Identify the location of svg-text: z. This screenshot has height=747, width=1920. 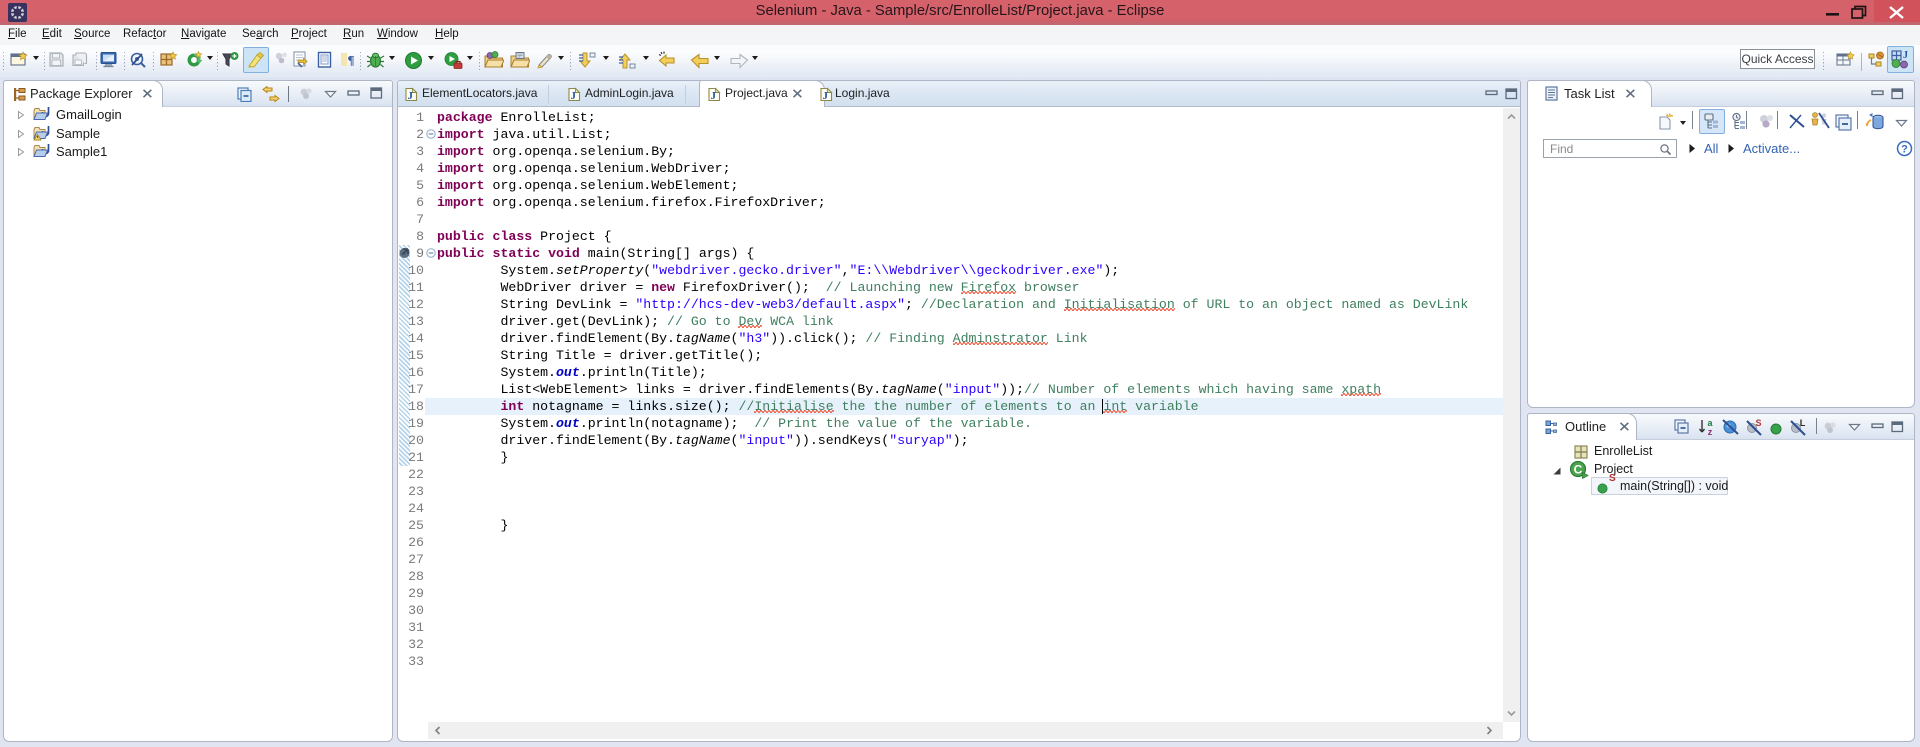
(1710, 431).